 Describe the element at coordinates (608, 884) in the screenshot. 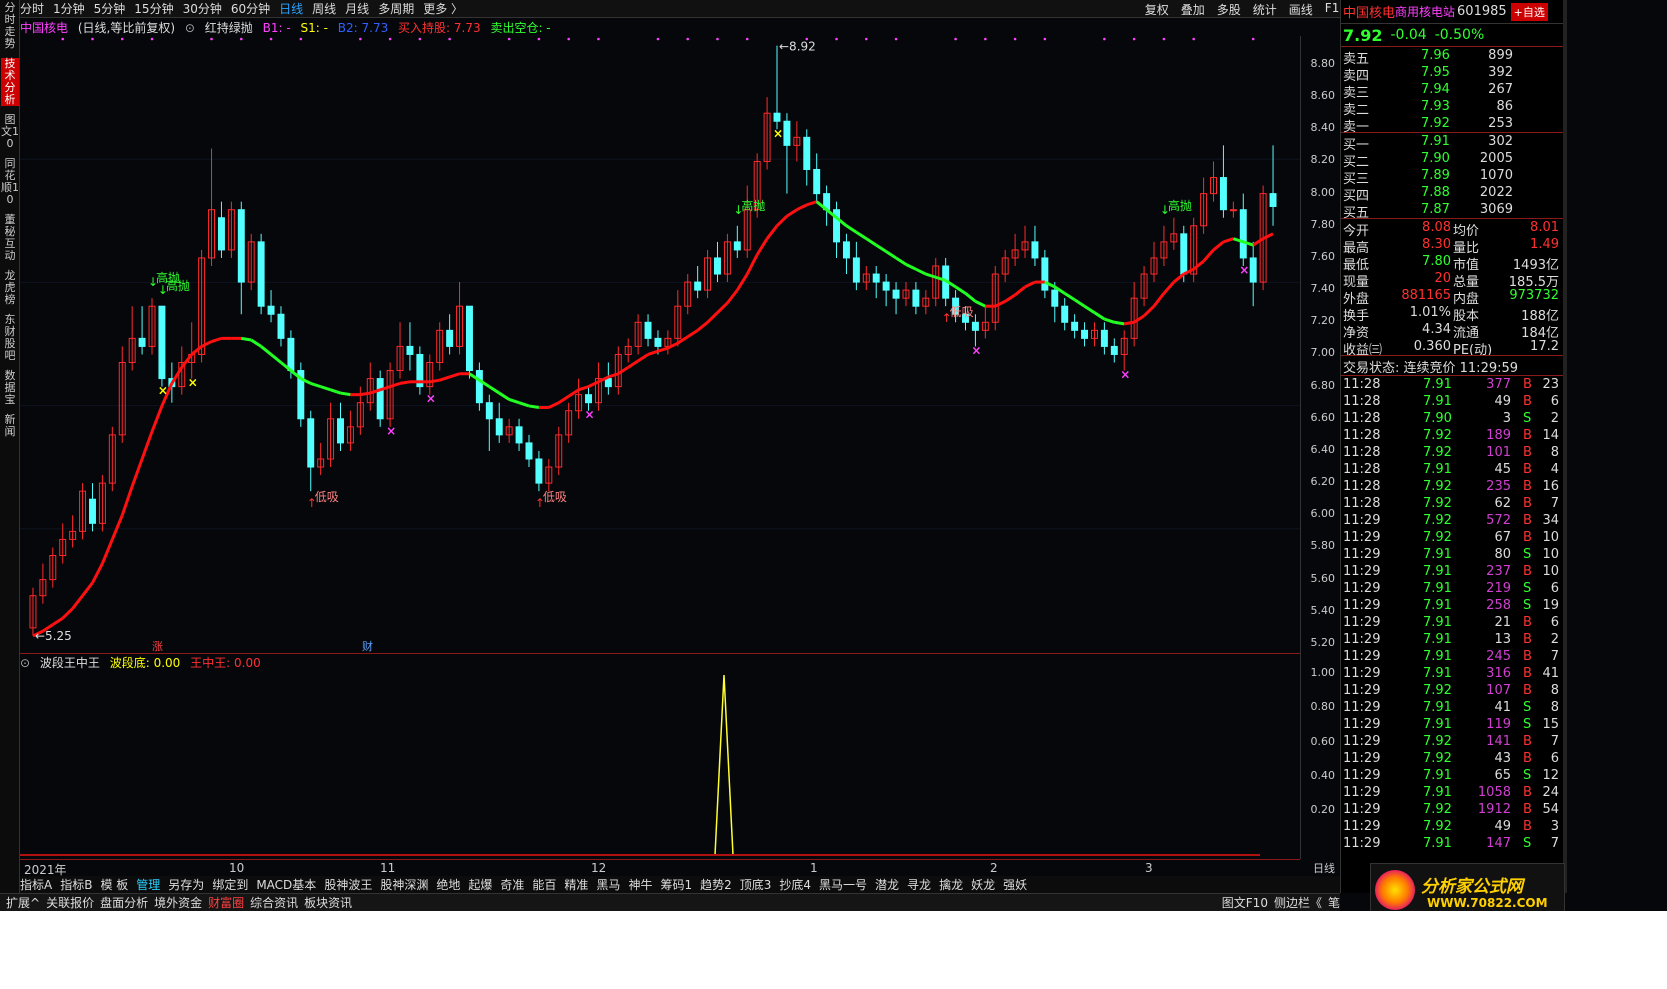

I see `indicator-tab-14: 黑马` at that location.